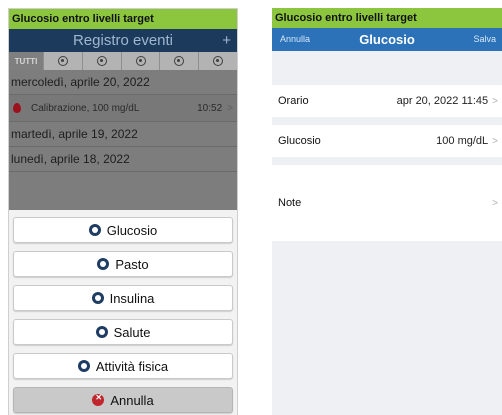 Image resolution: width=502 pixels, height=415 pixels. What do you see at coordinates (387, 203) in the screenshot?
I see `notes-field: Note >` at bounding box center [387, 203].